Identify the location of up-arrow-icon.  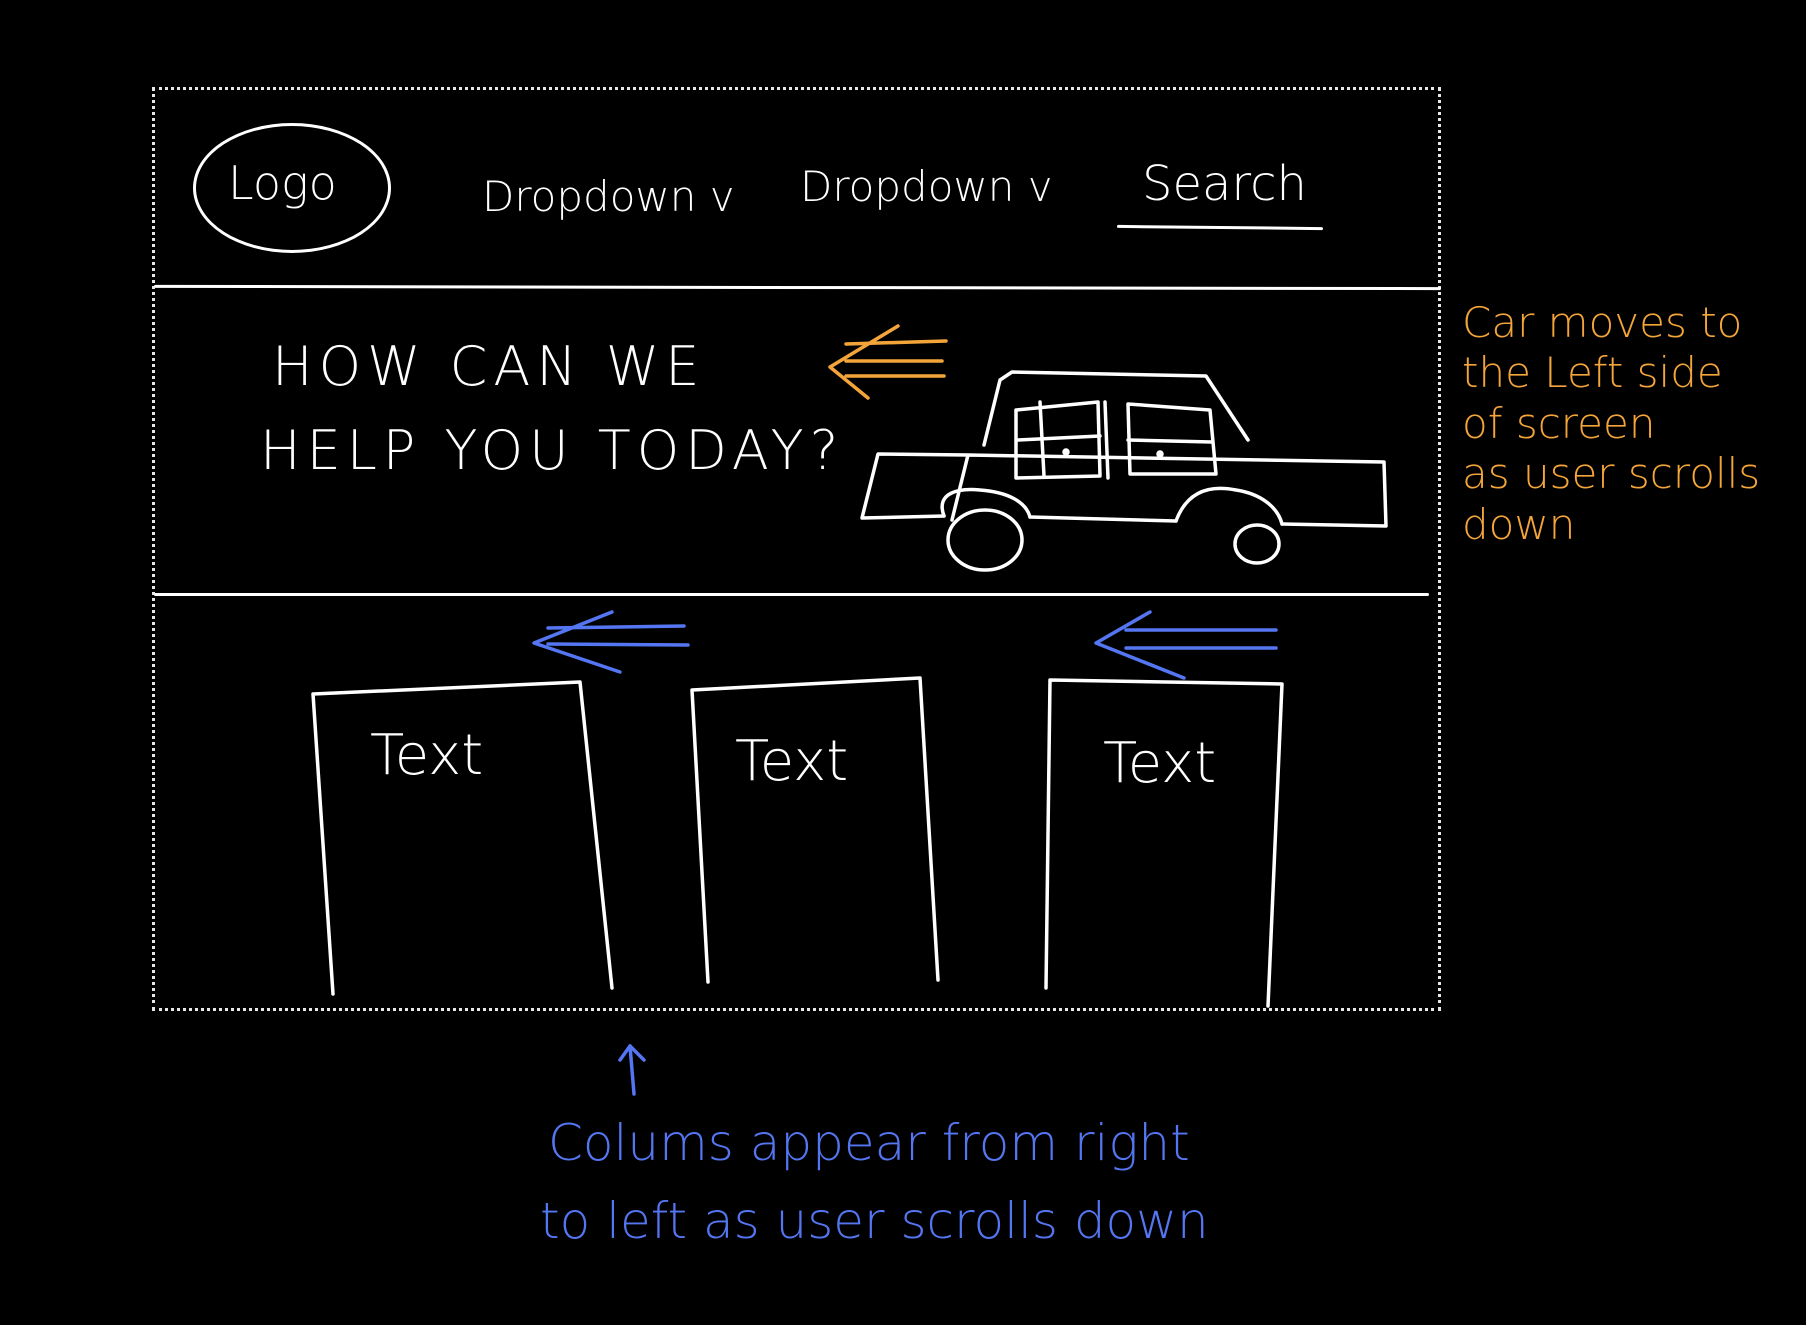
(632, 1070).